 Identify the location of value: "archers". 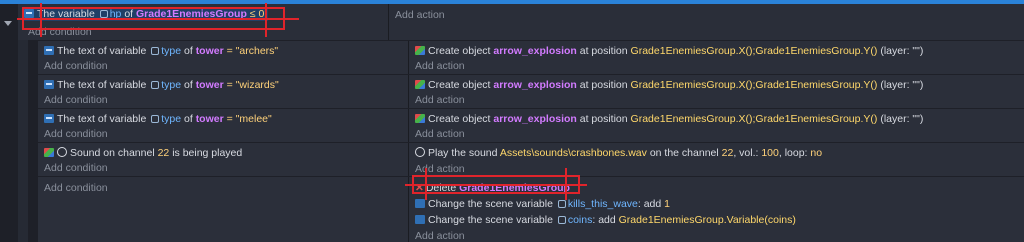
(257, 51).